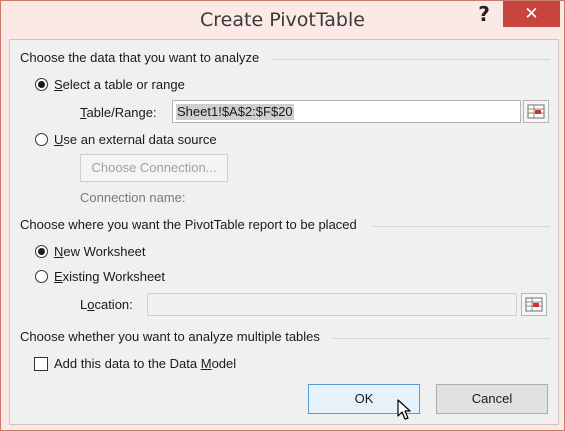 The width and height of the screenshot is (565, 431). What do you see at coordinates (41, 276) in the screenshot?
I see `radio-existing-worksheet` at bounding box center [41, 276].